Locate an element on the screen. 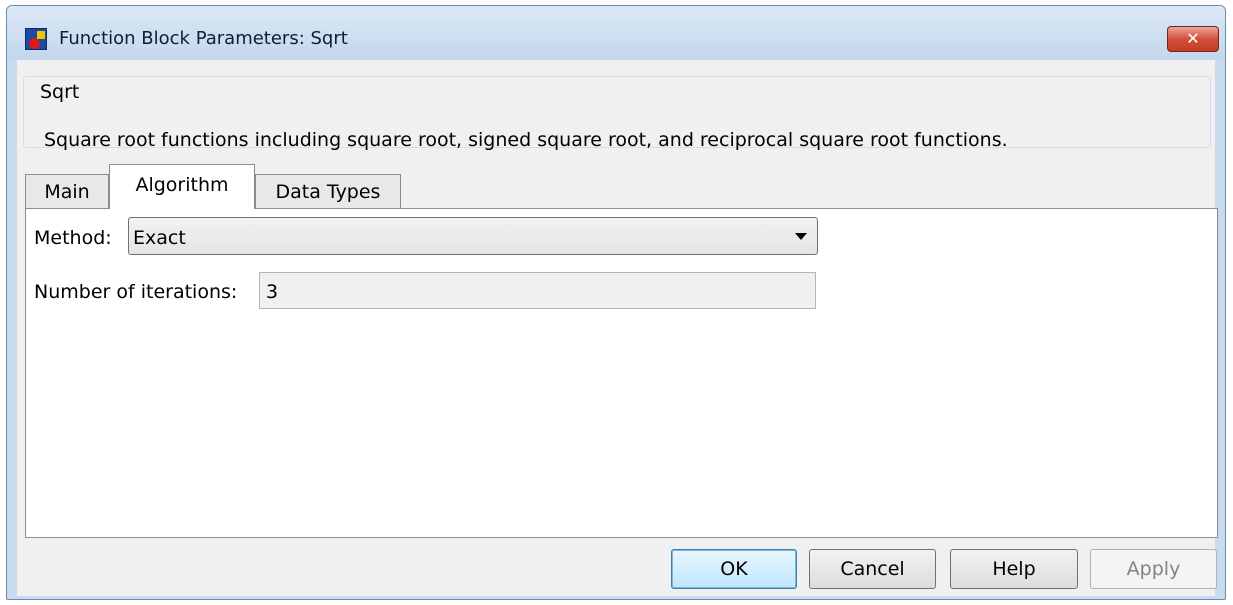 This screenshot has height=605, width=1233. apply-button: Apply is located at coordinates (1153, 569).